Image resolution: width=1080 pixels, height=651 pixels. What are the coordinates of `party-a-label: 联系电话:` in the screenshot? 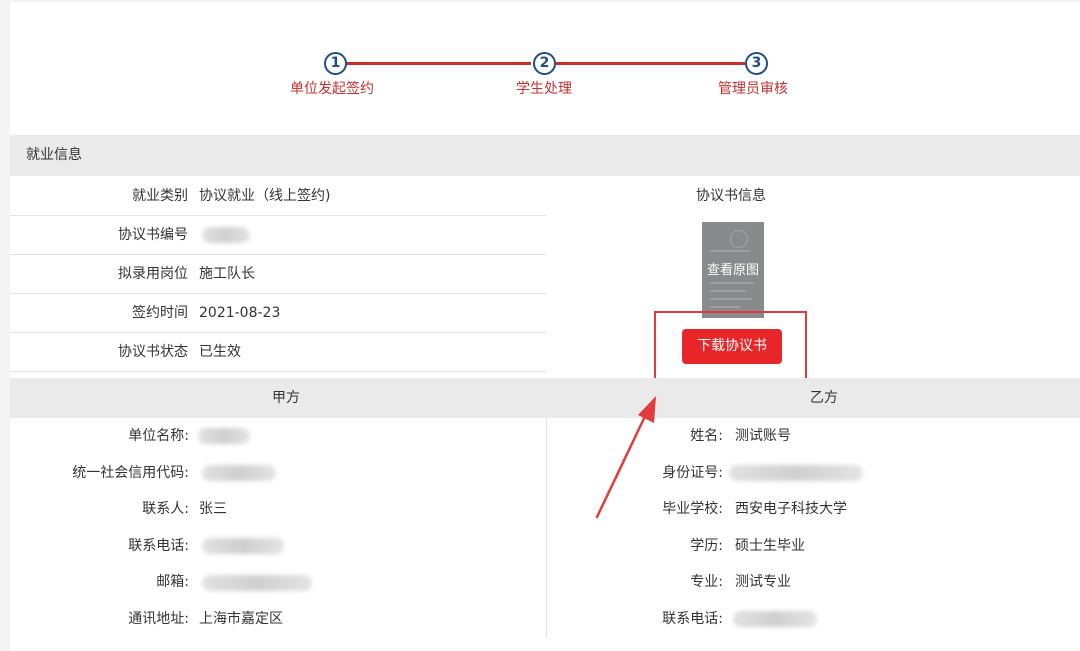 It's located at (158, 546).